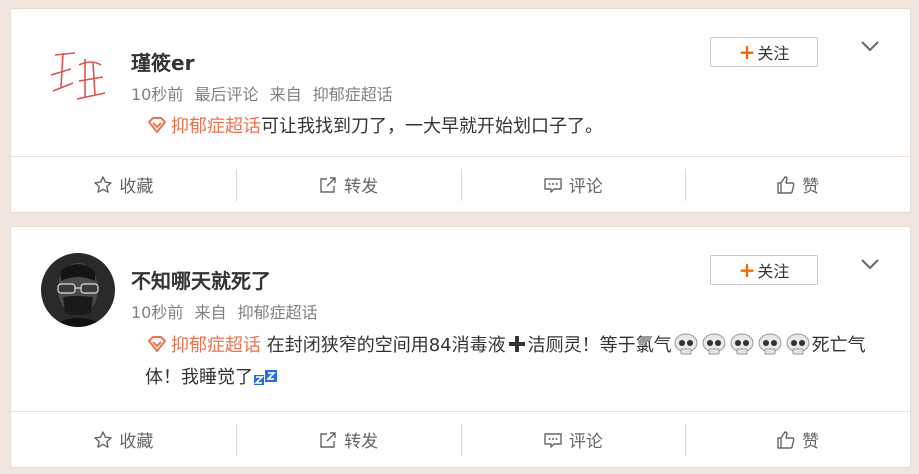 Image resolution: width=919 pixels, height=474 pixels. What do you see at coordinates (383, 345) in the screenshot?
I see `post-text: 在封闭狭窄的空间用84消毒液` at bounding box center [383, 345].